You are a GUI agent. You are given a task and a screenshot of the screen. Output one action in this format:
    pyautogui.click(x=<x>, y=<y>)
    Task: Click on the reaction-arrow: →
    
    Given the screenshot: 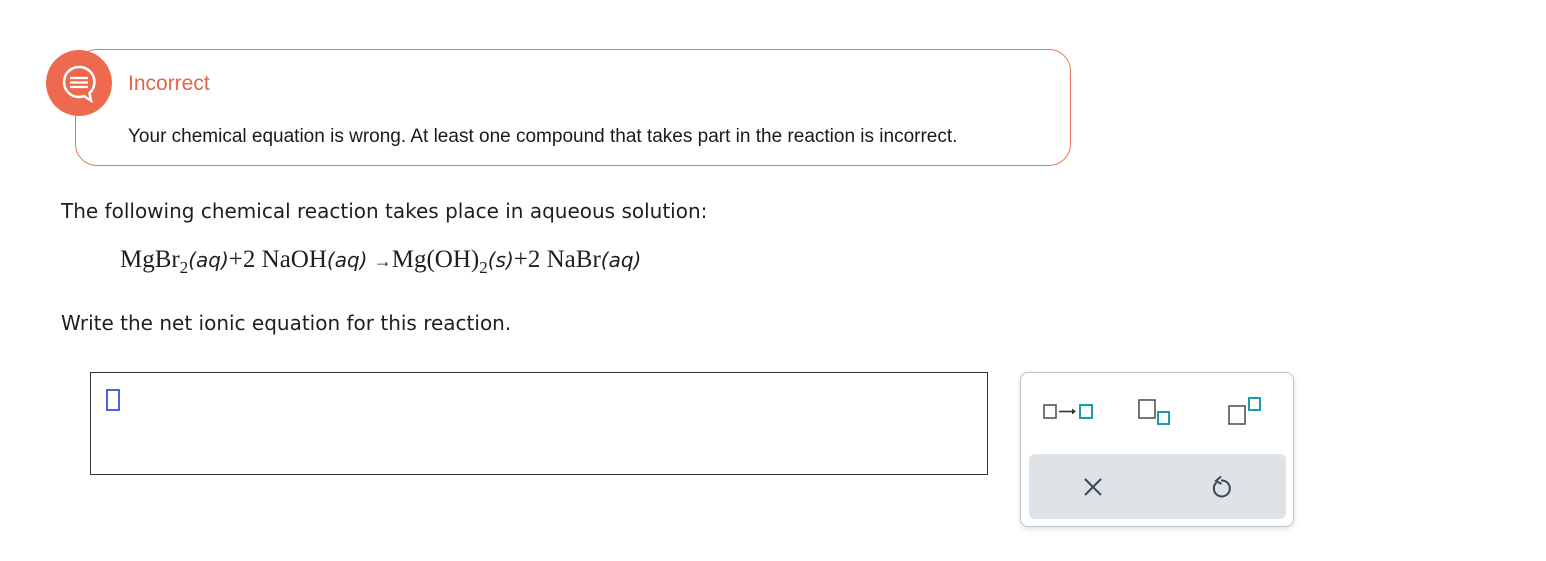 What is the action you would take?
    pyautogui.click(x=382, y=261)
    